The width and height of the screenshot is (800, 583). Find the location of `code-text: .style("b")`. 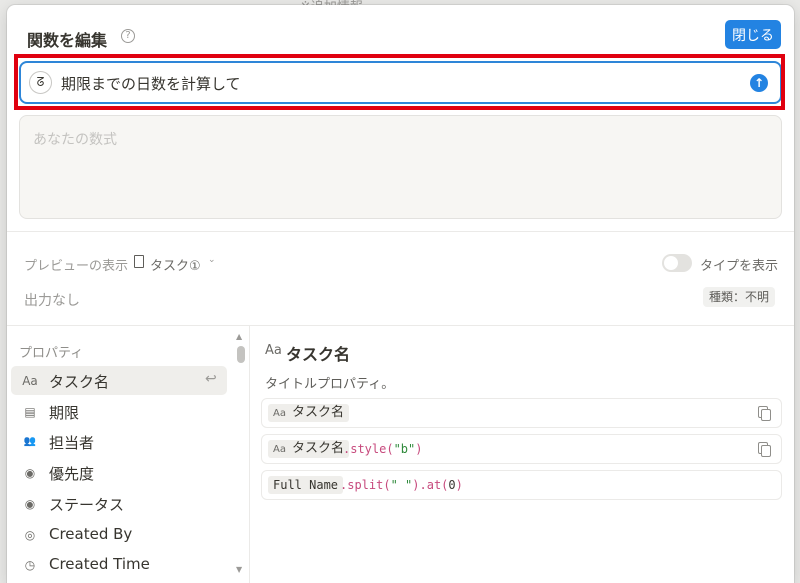

code-text: .style("b") is located at coordinates (383, 449).